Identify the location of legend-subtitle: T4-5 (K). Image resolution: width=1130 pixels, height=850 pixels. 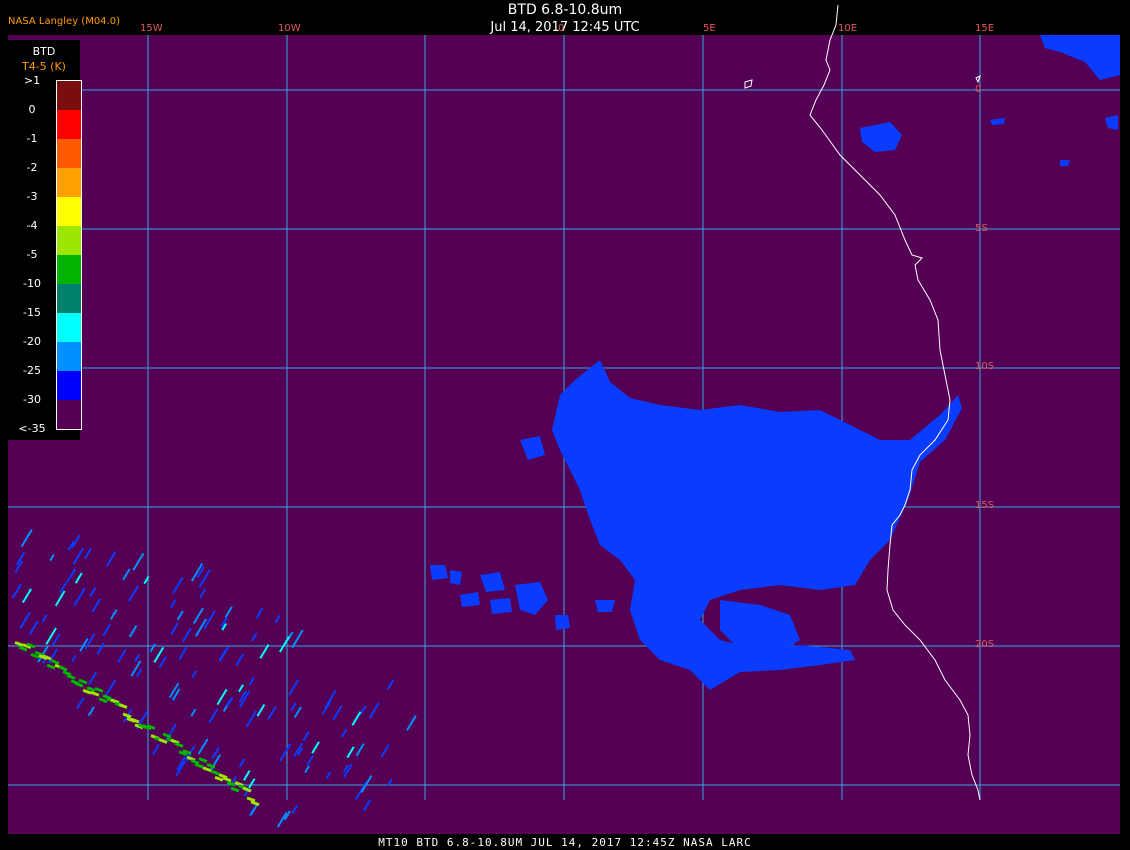
(44, 66).